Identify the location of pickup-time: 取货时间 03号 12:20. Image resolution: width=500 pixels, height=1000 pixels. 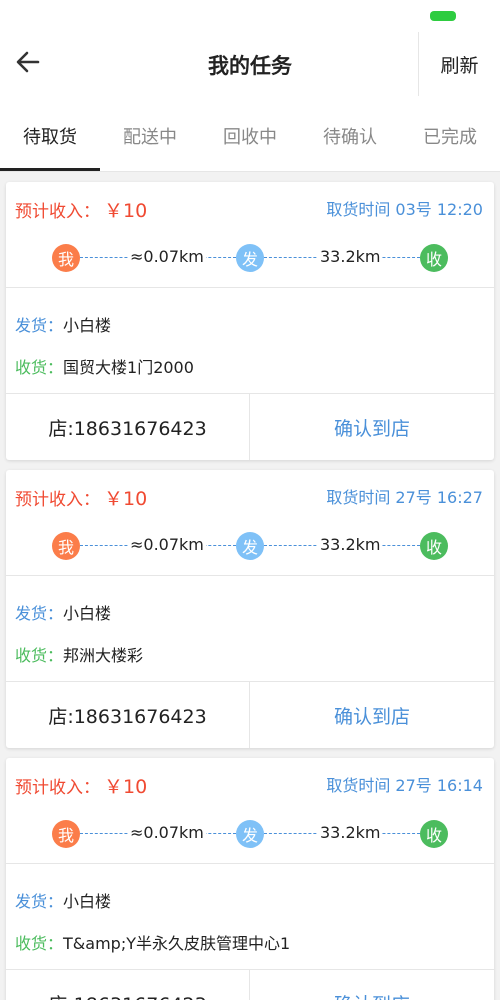
(404, 209).